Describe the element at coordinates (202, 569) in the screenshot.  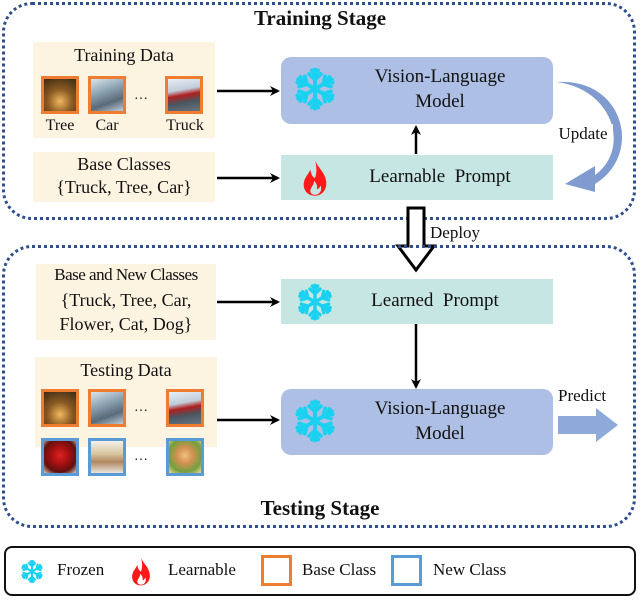
I see `legend-learnable-label: Learnable` at that location.